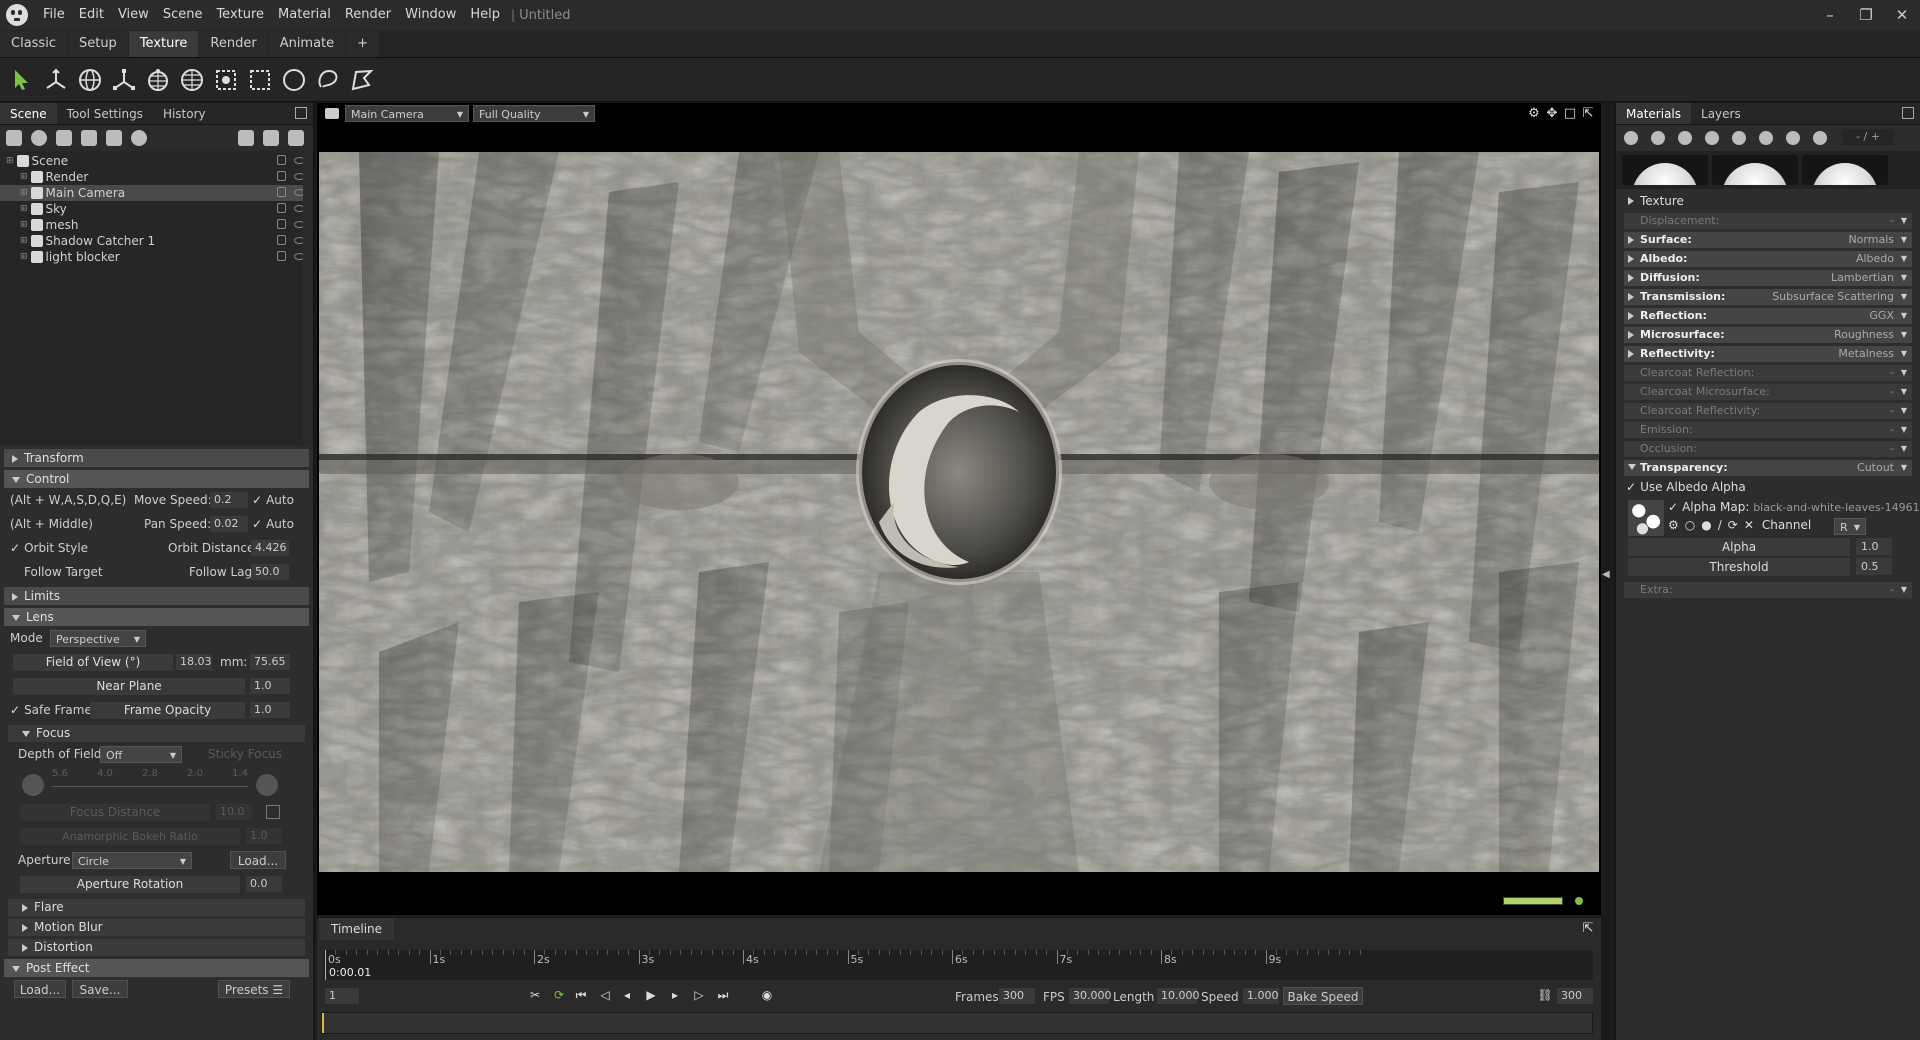 The height and width of the screenshot is (1040, 1920). Describe the element at coordinates (163, 44) in the screenshot. I see `tab-texture: Texture` at that location.